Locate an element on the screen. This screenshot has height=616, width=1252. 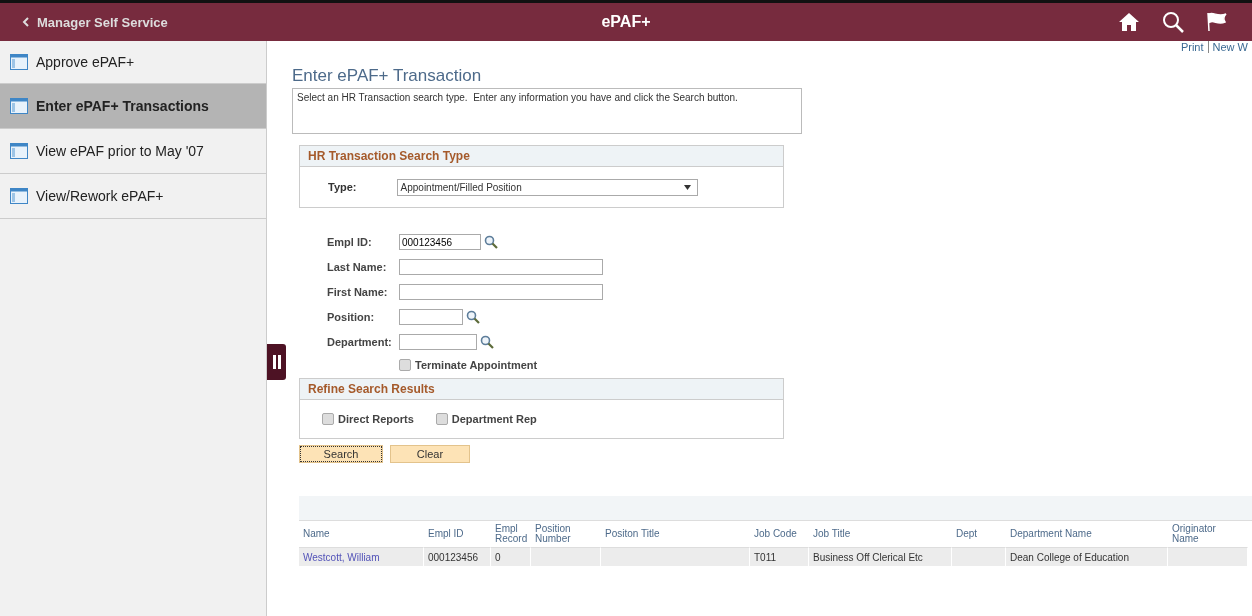
search-button: Search is located at coordinates (341, 454).